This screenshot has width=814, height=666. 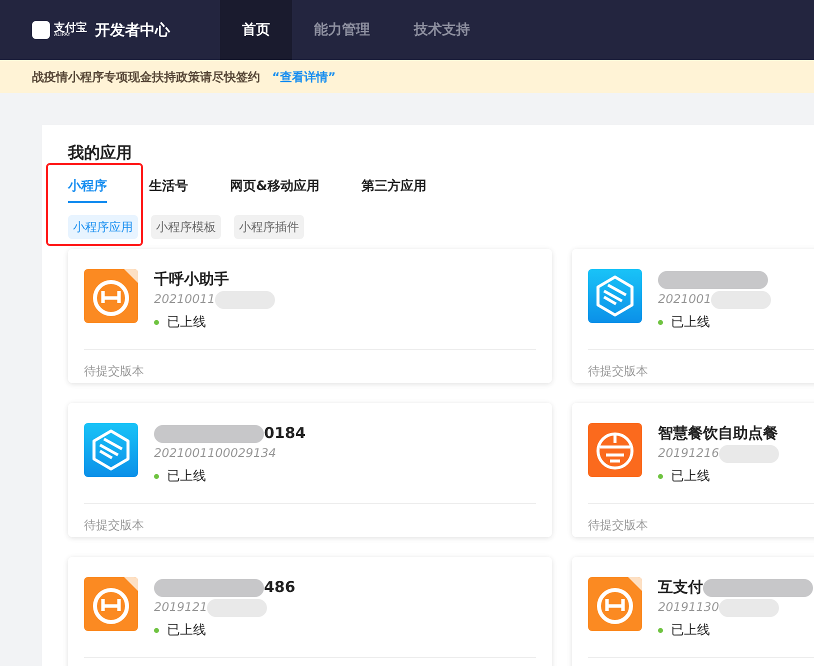 What do you see at coordinates (275, 190) in the screenshot?
I see `category-tab: 网页&移动应用` at bounding box center [275, 190].